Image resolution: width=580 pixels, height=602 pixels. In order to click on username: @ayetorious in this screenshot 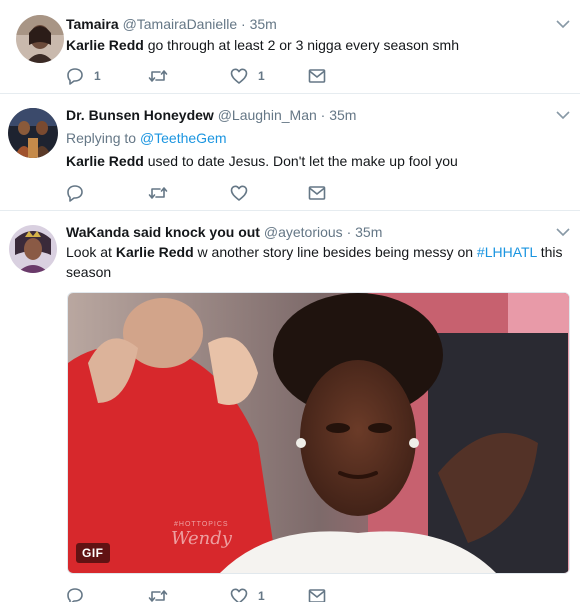, I will do `click(303, 232)`.